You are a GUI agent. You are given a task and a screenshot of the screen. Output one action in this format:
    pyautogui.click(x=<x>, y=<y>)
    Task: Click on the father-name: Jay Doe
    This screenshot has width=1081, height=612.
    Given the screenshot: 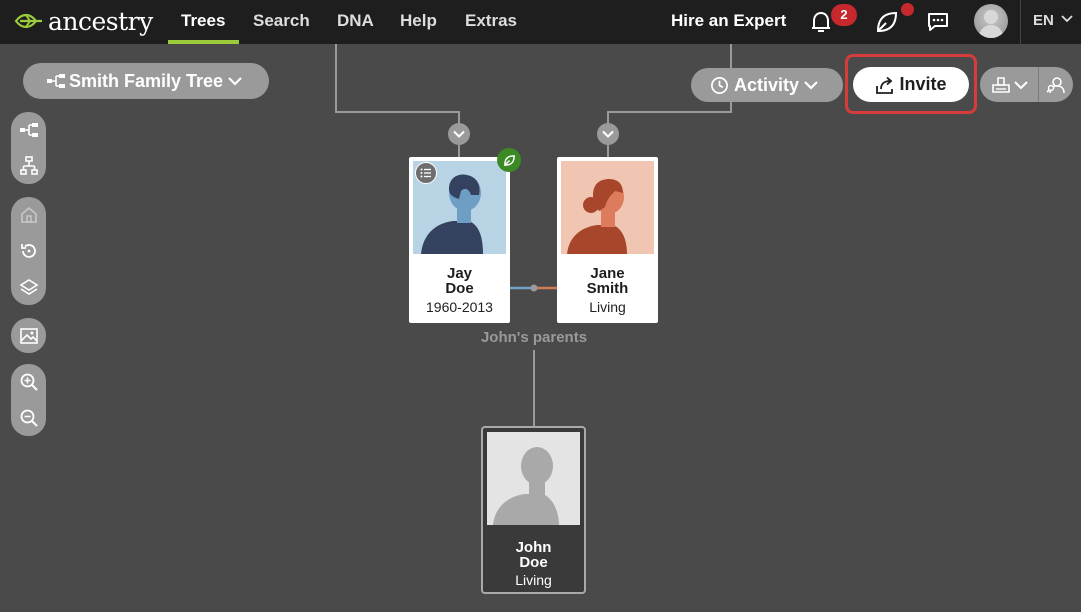 What is the action you would take?
    pyautogui.click(x=459, y=281)
    